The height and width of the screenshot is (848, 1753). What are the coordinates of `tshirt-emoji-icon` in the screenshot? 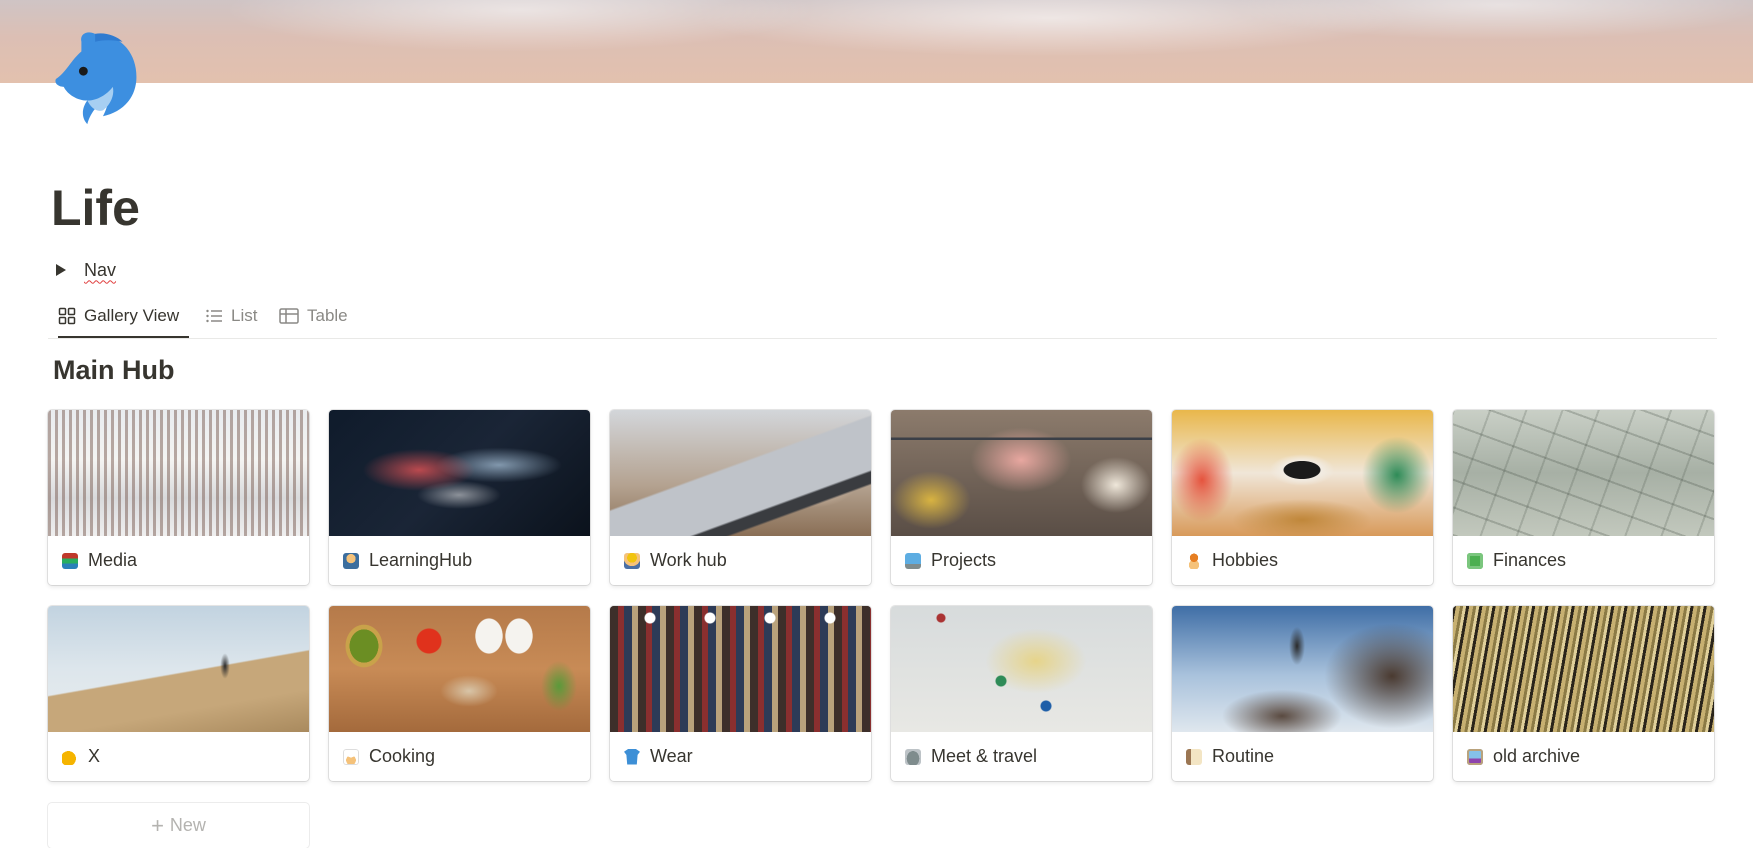 It's located at (632, 756).